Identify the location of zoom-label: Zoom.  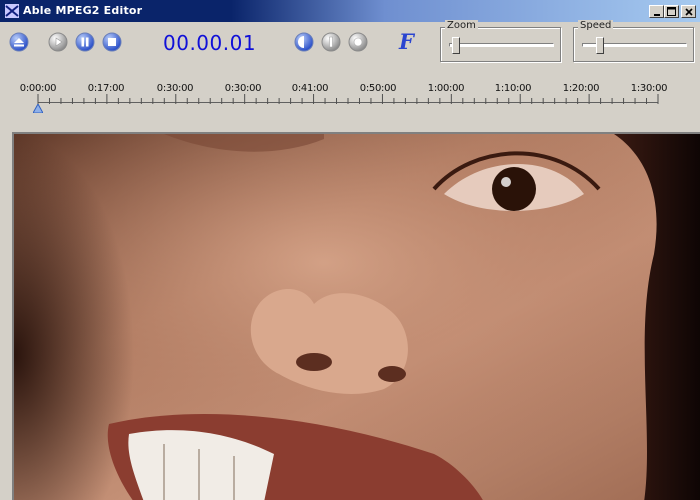
(461, 25).